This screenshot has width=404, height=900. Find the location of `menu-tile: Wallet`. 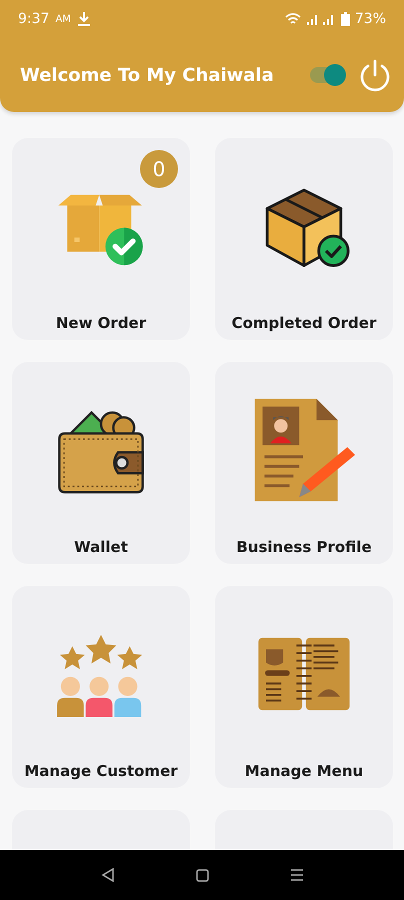

menu-tile: Wallet is located at coordinates (101, 463).